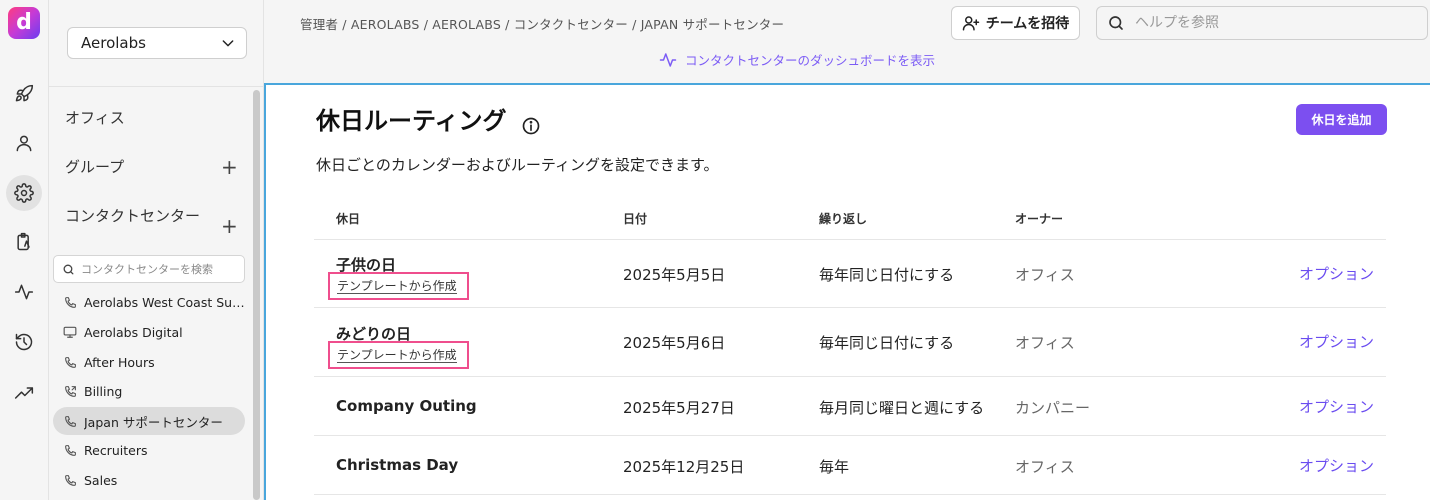 The height and width of the screenshot is (500, 1430). What do you see at coordinates (24, 23) in the screenshot?
I see `app-logo: d` at bounding box center [24, 23].